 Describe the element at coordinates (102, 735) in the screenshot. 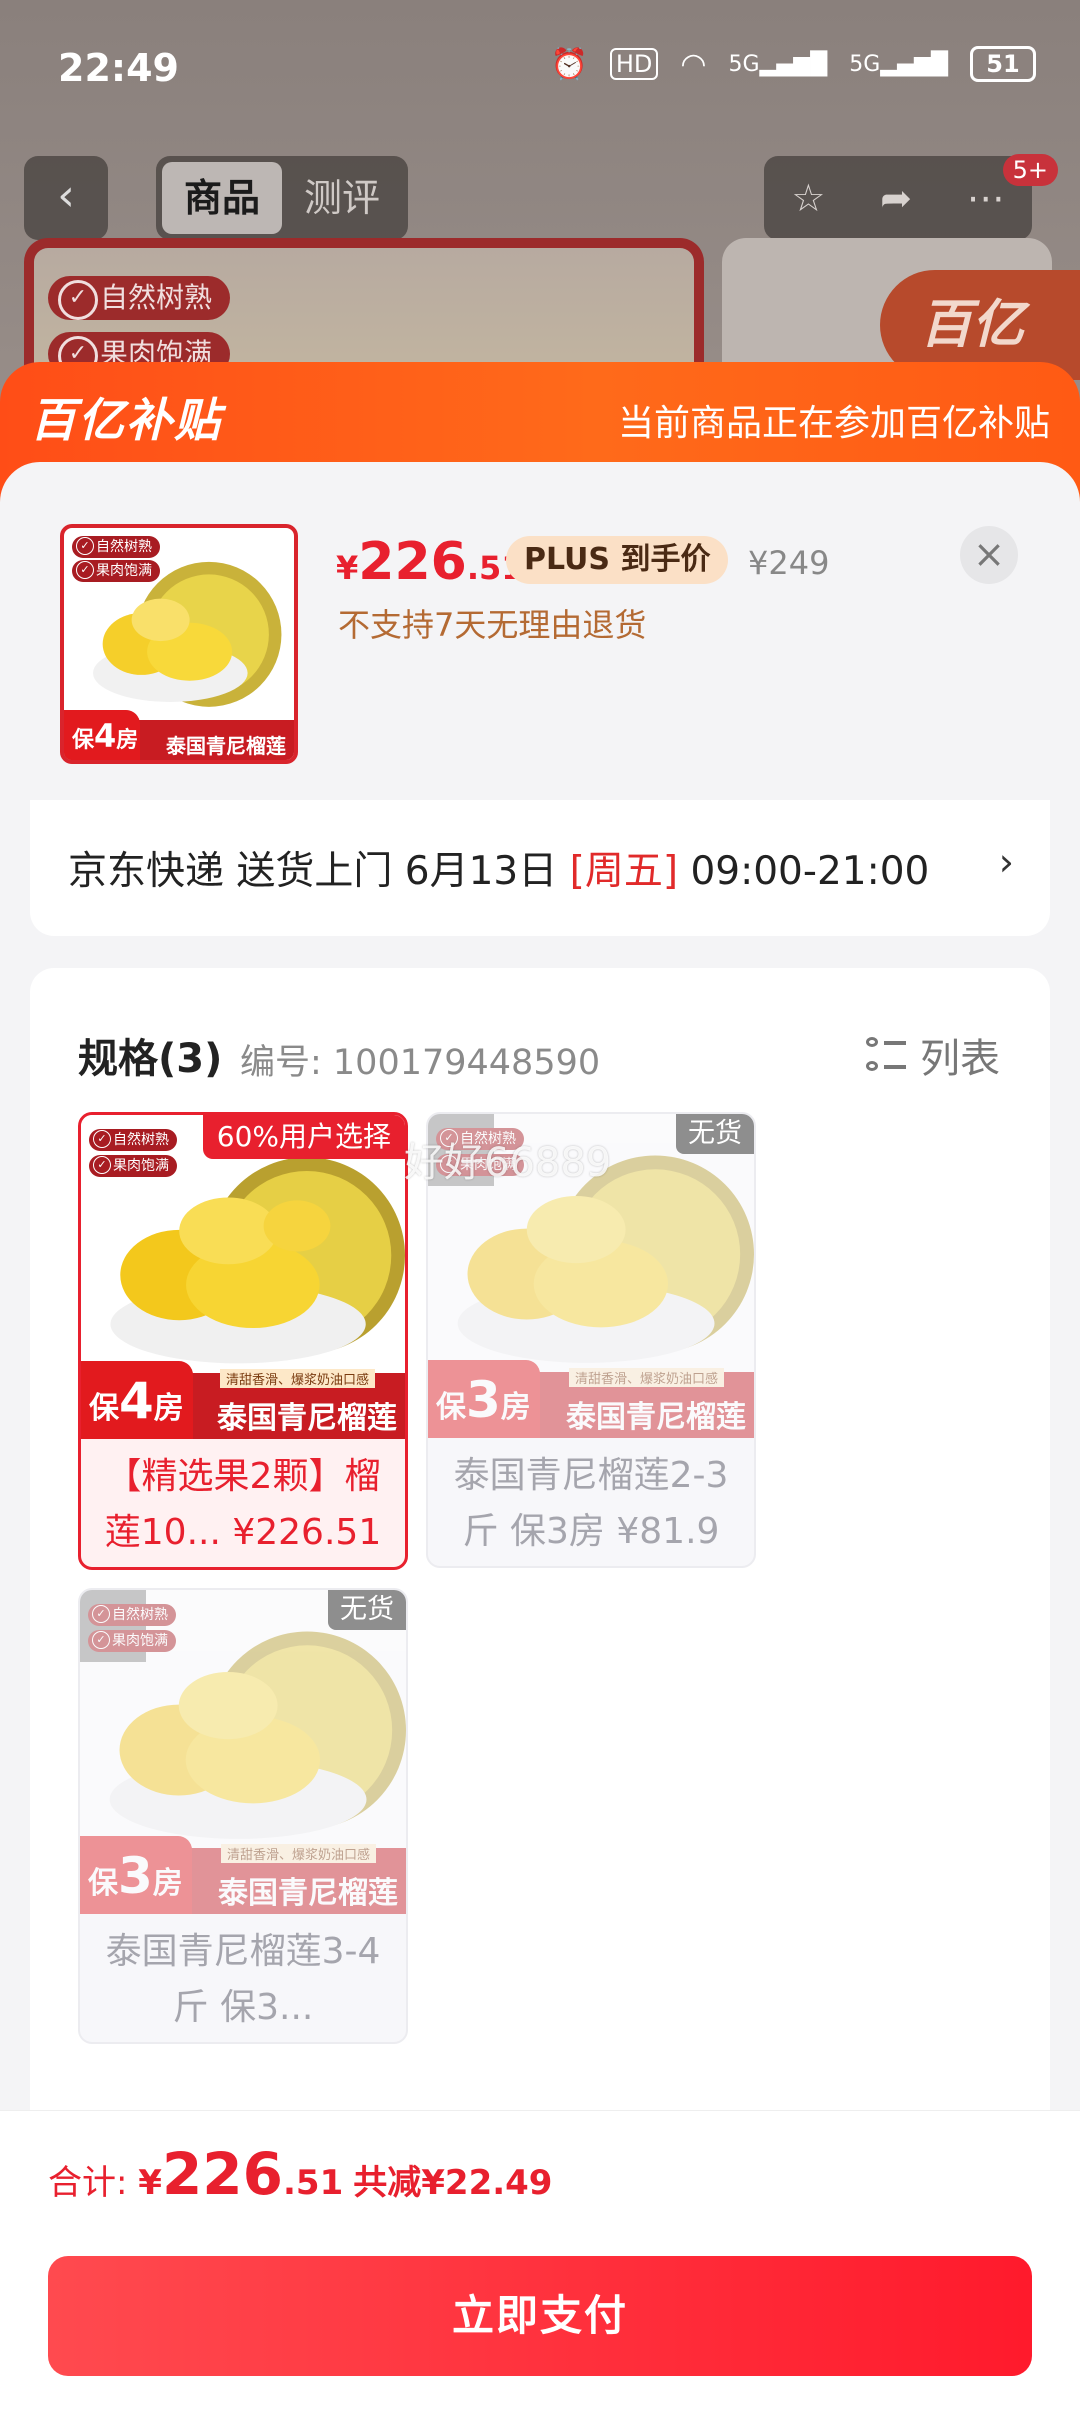

I see `thumb-bao-badge: 保4房` at that location.